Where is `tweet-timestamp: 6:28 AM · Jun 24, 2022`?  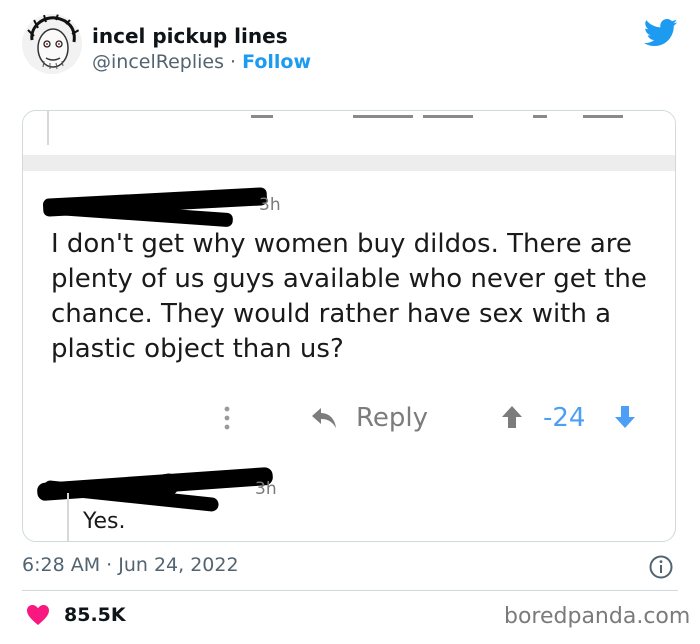
tweet-timestamp: 6:28 AM · Jun 24, 2022 is located at coordinates (130, 565).